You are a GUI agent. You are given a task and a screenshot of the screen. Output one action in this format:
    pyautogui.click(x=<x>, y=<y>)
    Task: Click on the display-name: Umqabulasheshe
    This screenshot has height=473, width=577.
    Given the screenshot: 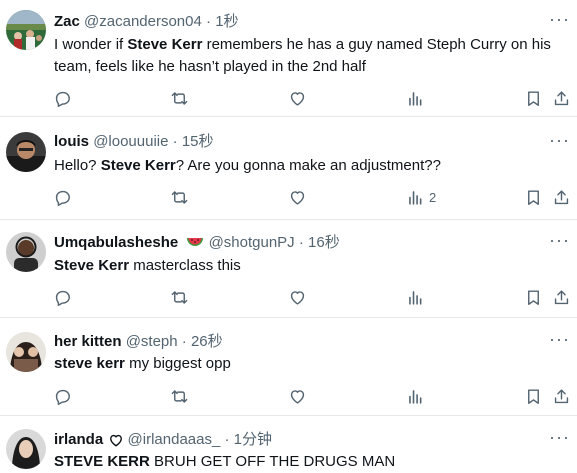 What is the action you would take?
    pyautogui.click(x=116, y=242)
    